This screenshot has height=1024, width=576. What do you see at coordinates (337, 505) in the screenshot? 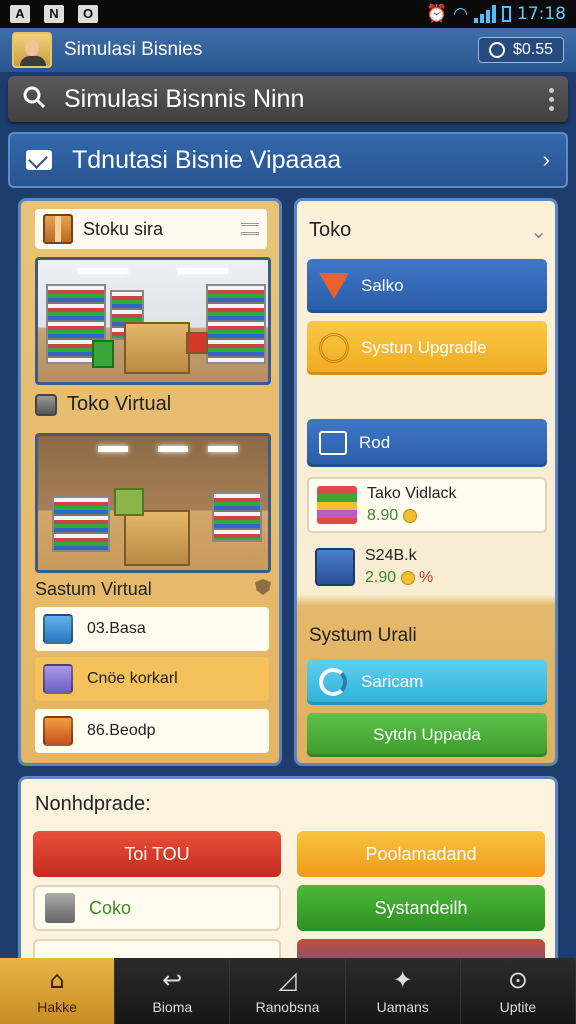
I see `books-icon` at bounding box center [337, 505].